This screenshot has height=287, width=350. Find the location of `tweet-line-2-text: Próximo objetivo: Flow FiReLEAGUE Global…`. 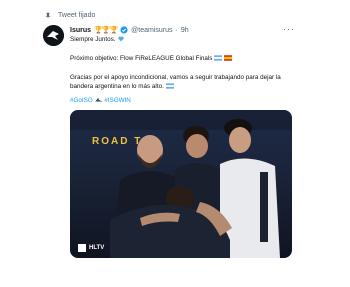

tweet-line-2-text: Próximo objetivo: Flow FiReLEAGUE Global… is located at coordinates (141, 58).